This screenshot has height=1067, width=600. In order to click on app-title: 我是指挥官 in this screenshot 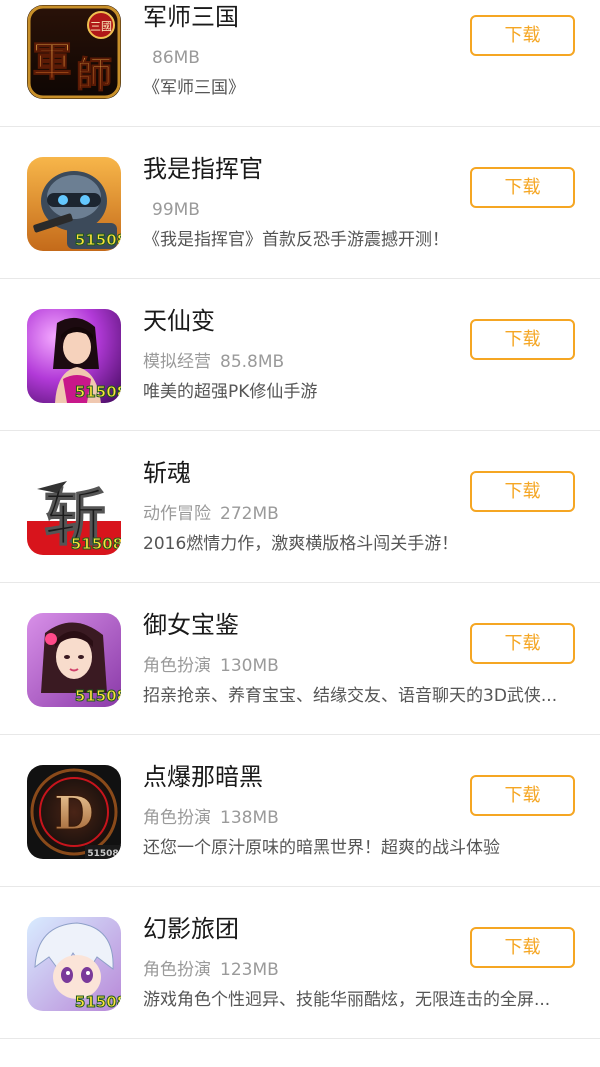, I will do `click(203, 169)`.